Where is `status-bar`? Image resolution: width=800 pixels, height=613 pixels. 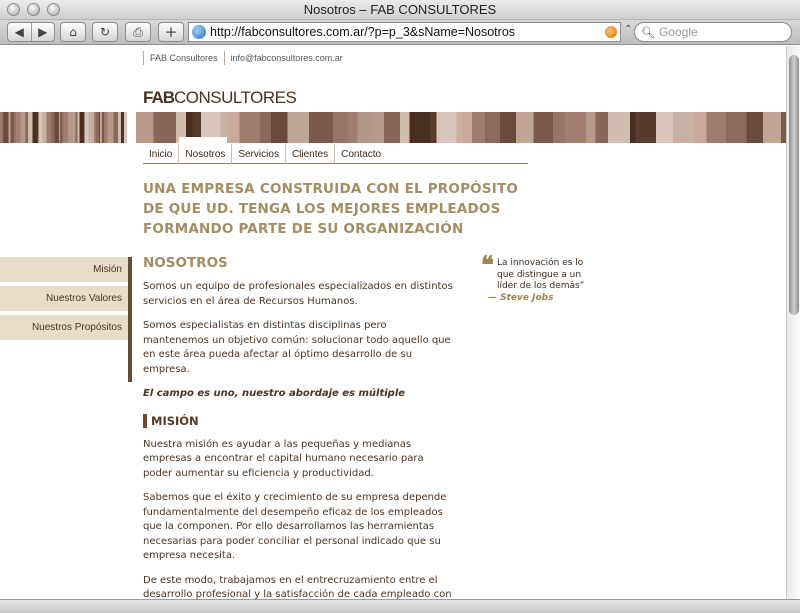 status-bar is located at coordinates (400, 606).